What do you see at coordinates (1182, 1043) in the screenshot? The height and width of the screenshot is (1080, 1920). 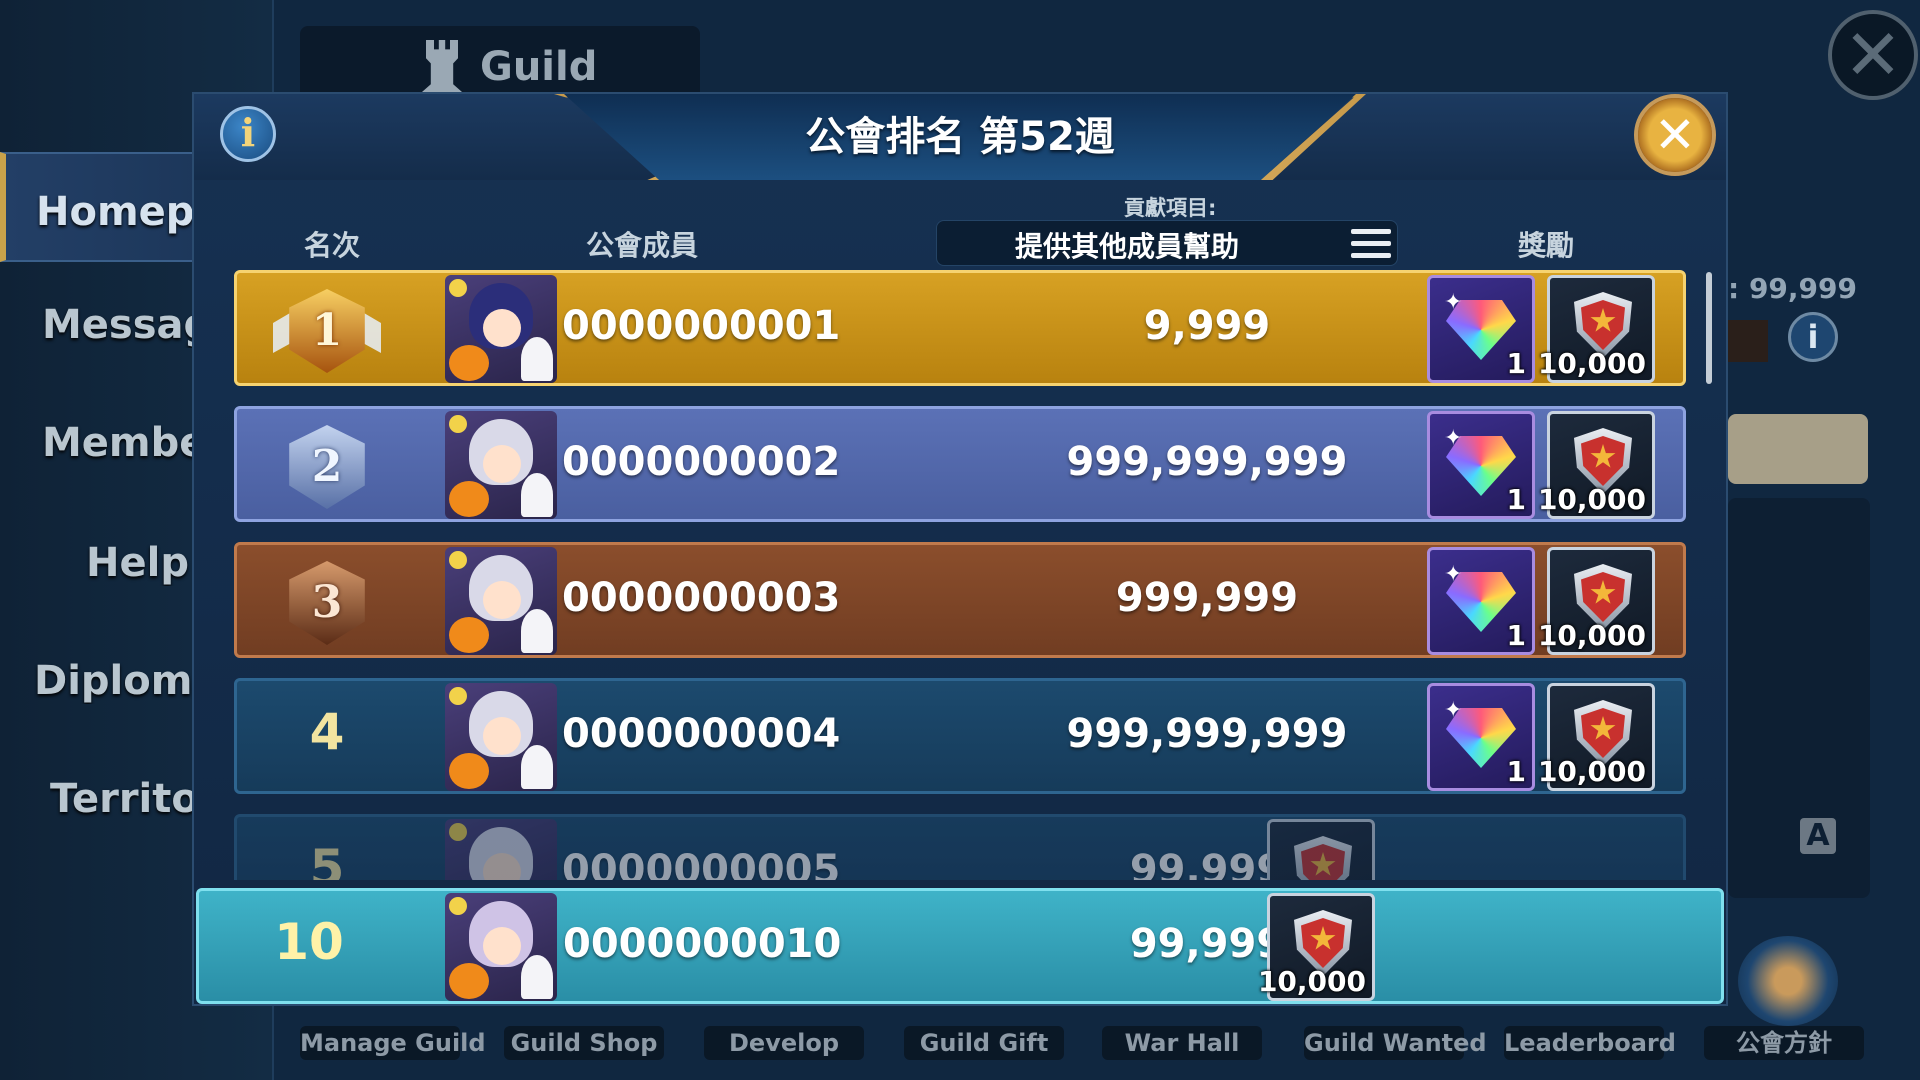 I see `war-hall-button: War Hall` at bounding box center [1182, 1043].